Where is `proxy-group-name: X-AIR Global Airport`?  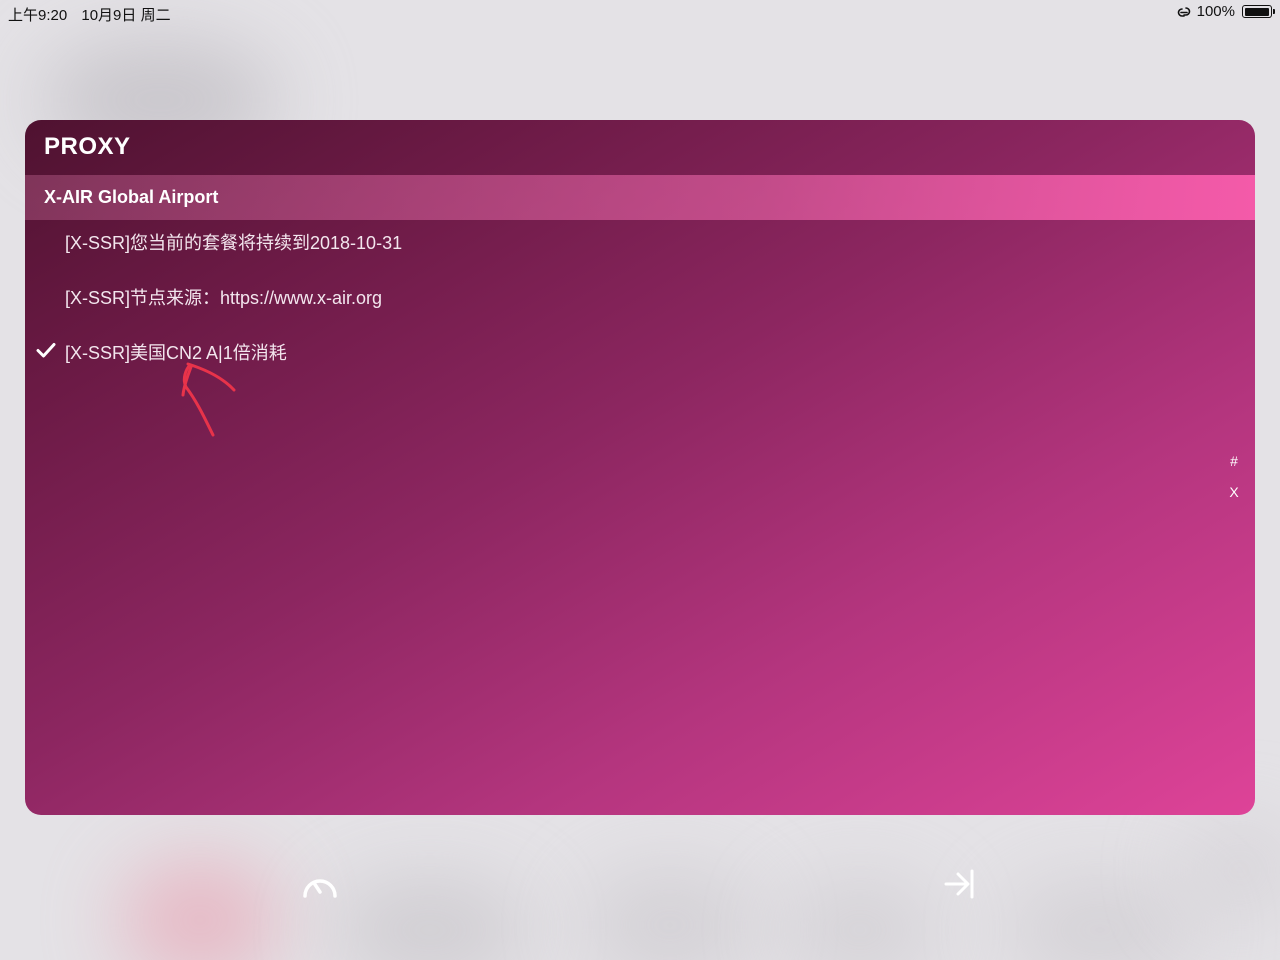
proxy-group-name: X-AIR Global Airport is located at coordinates (131, 197).